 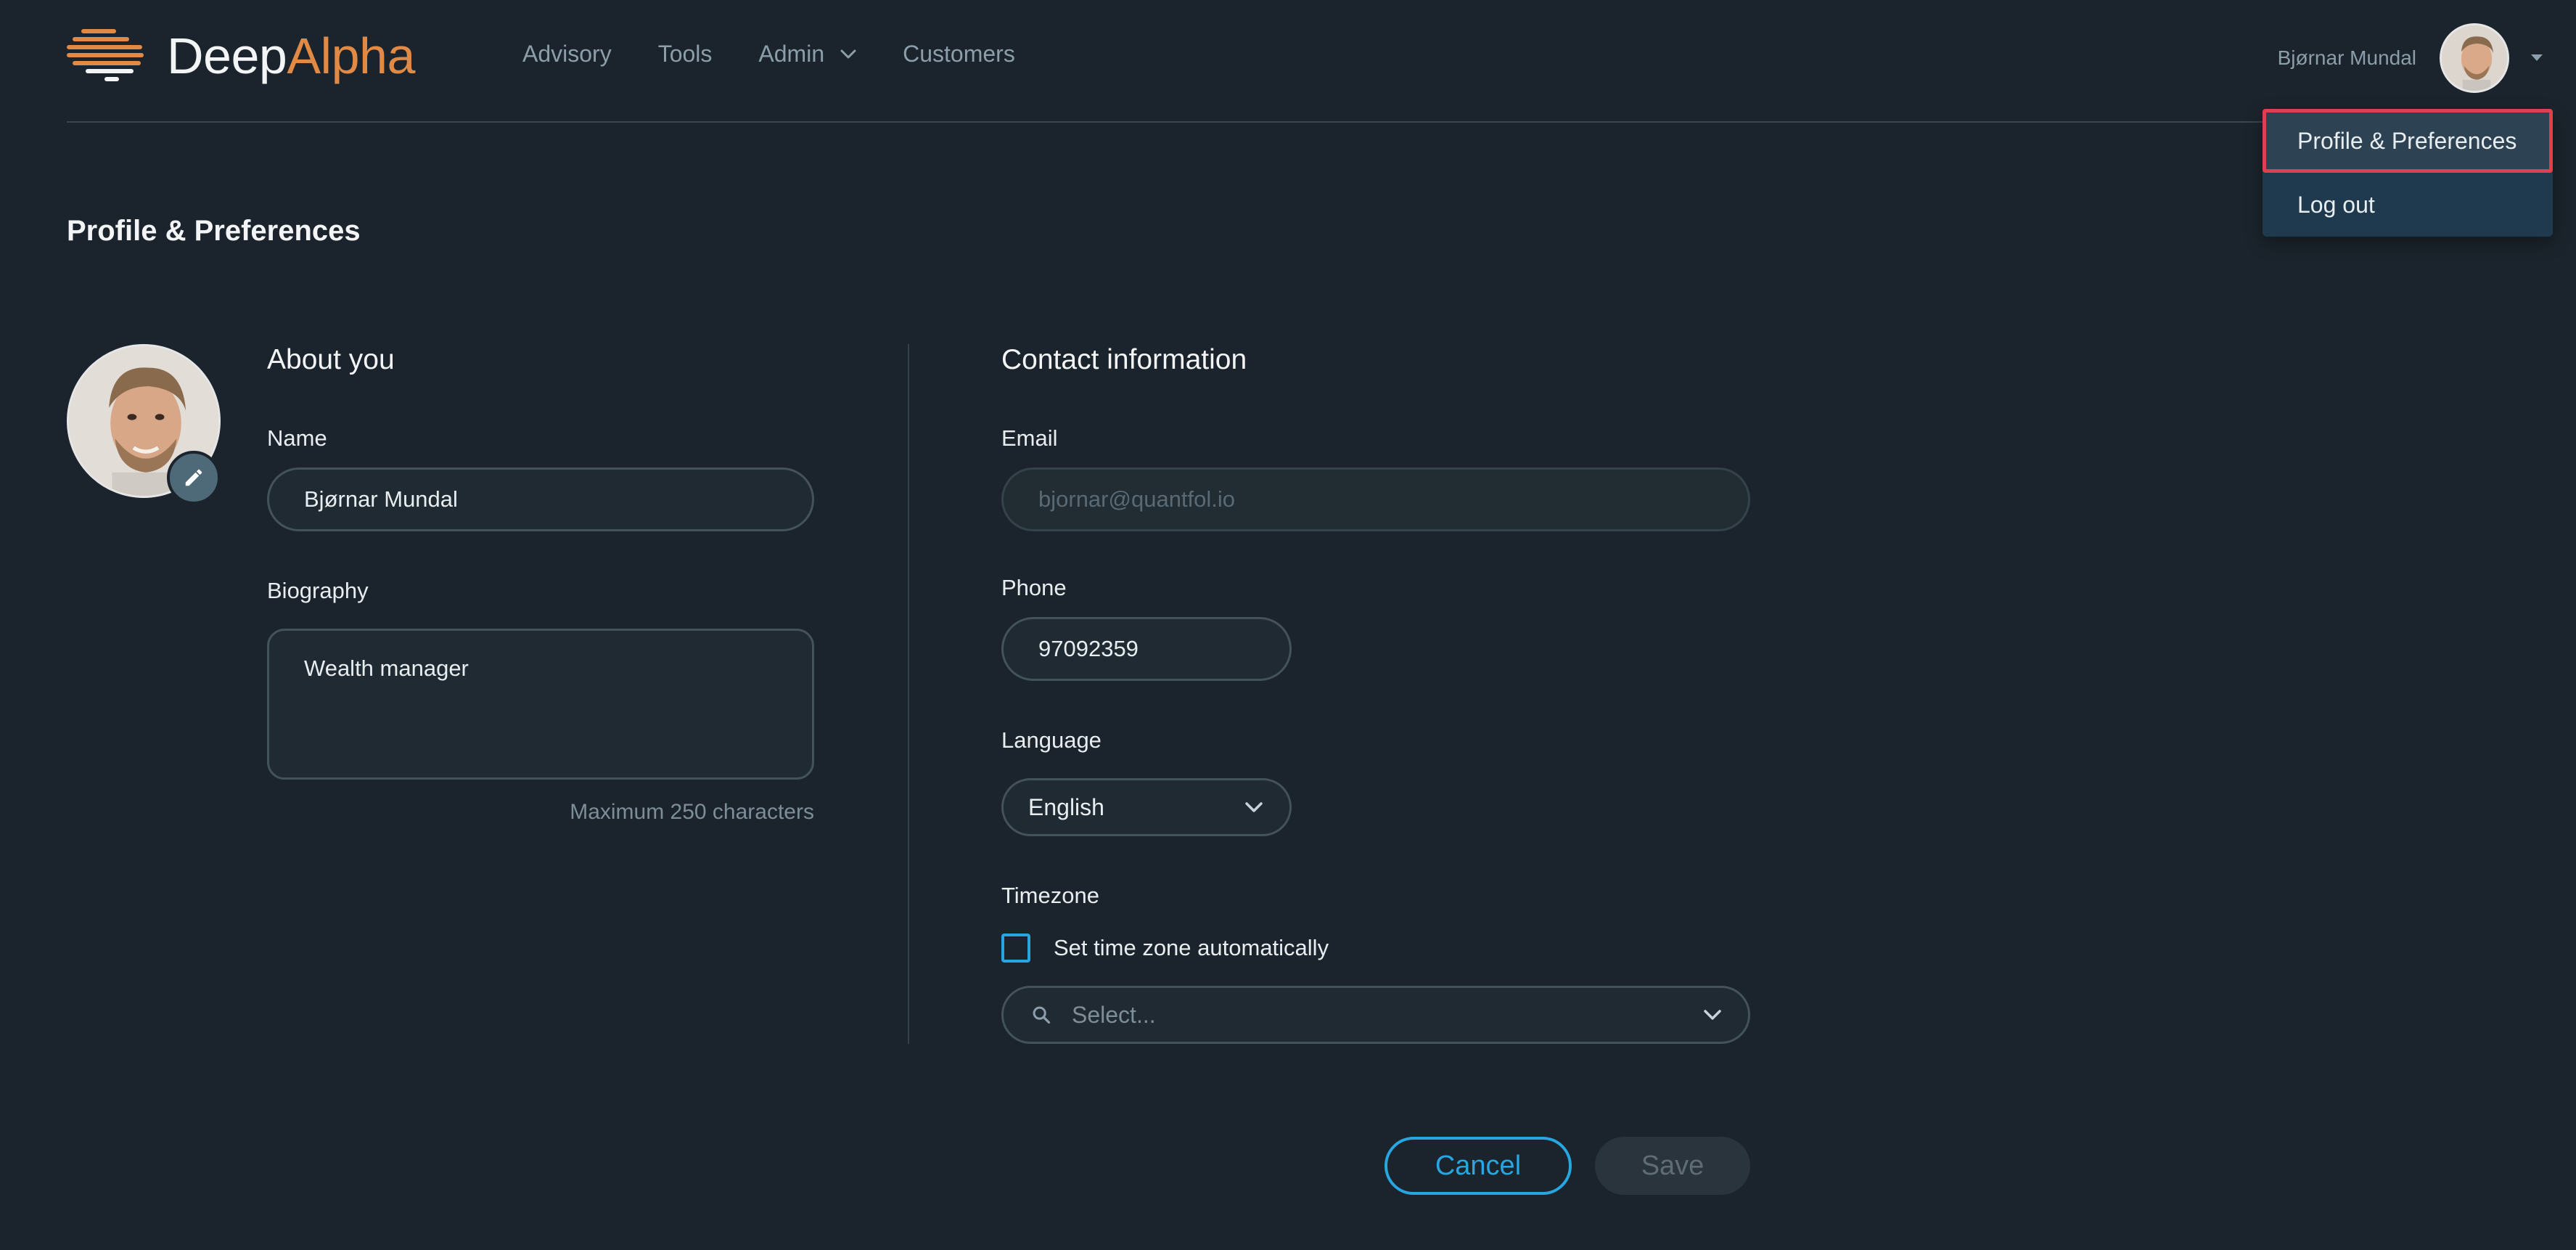 What do you see at coordinates (105, 55) in the screenshot?
I see `logo-mark-icon` at bounding box center [105, 55].